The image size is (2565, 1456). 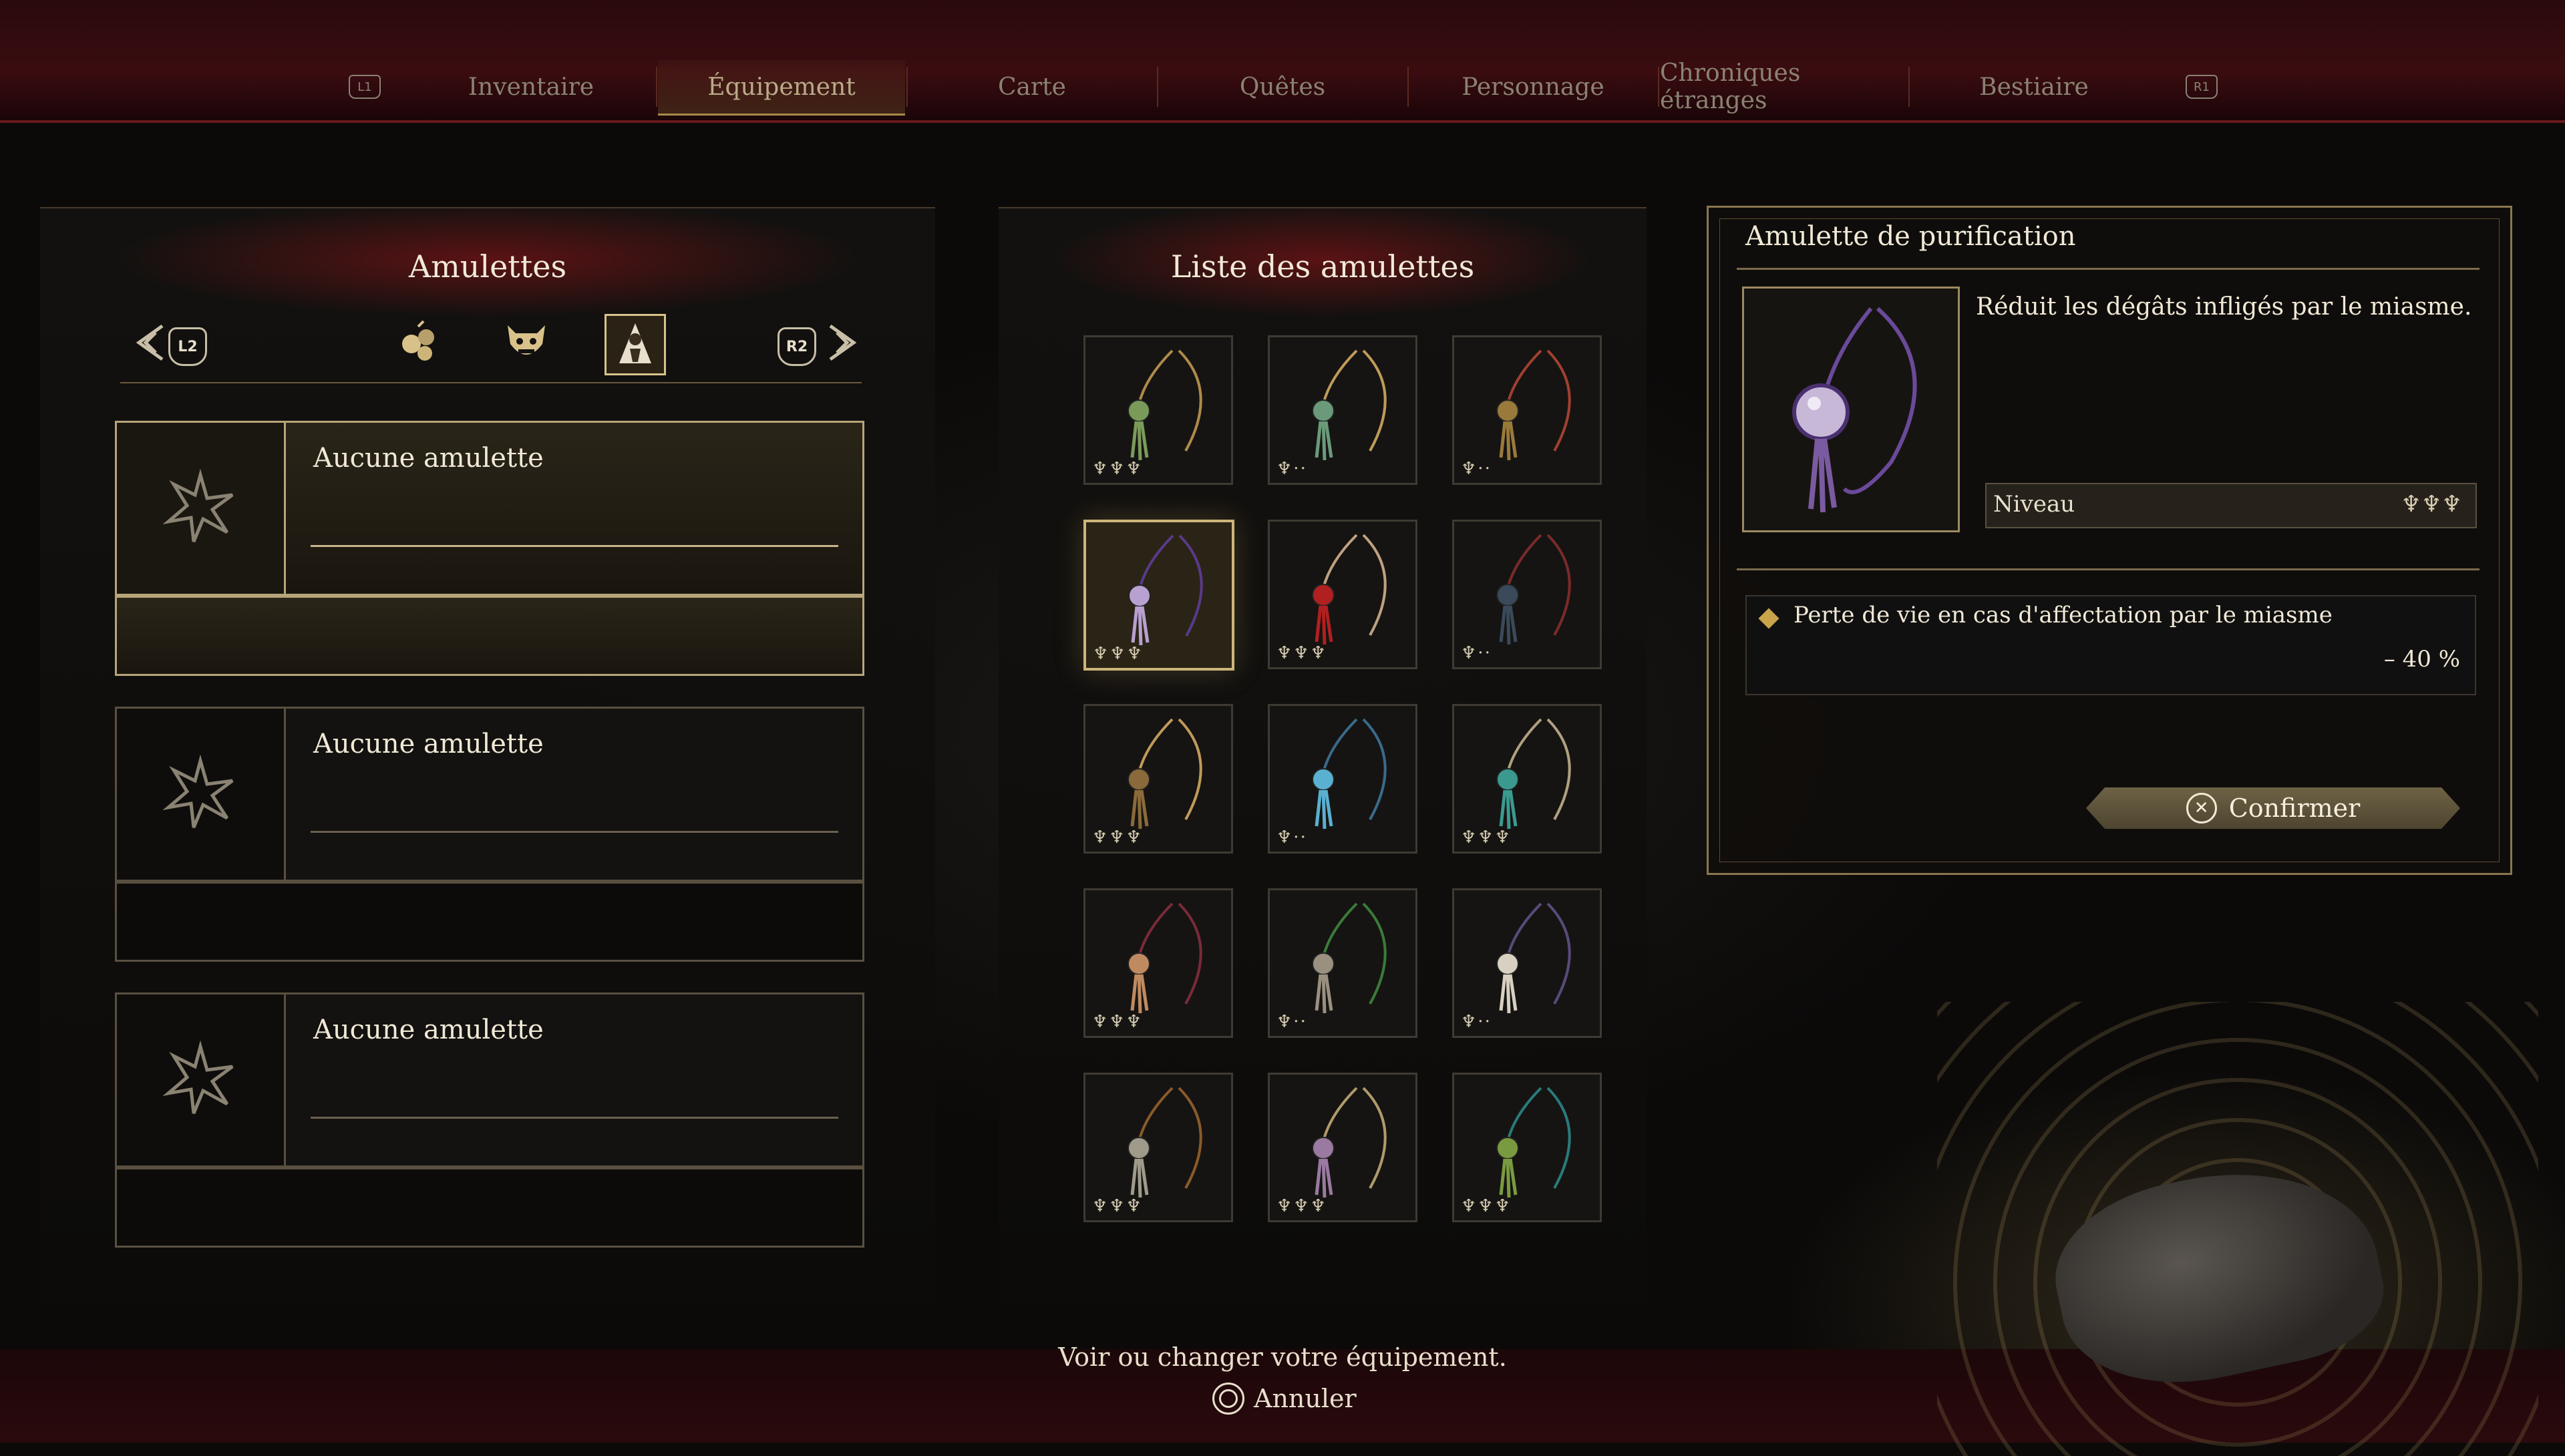 What do you see at coordinates (1527, 963) in the screenshot?
I see `amulet-cell-12: ♆··` at bounding box center [1527, 963].